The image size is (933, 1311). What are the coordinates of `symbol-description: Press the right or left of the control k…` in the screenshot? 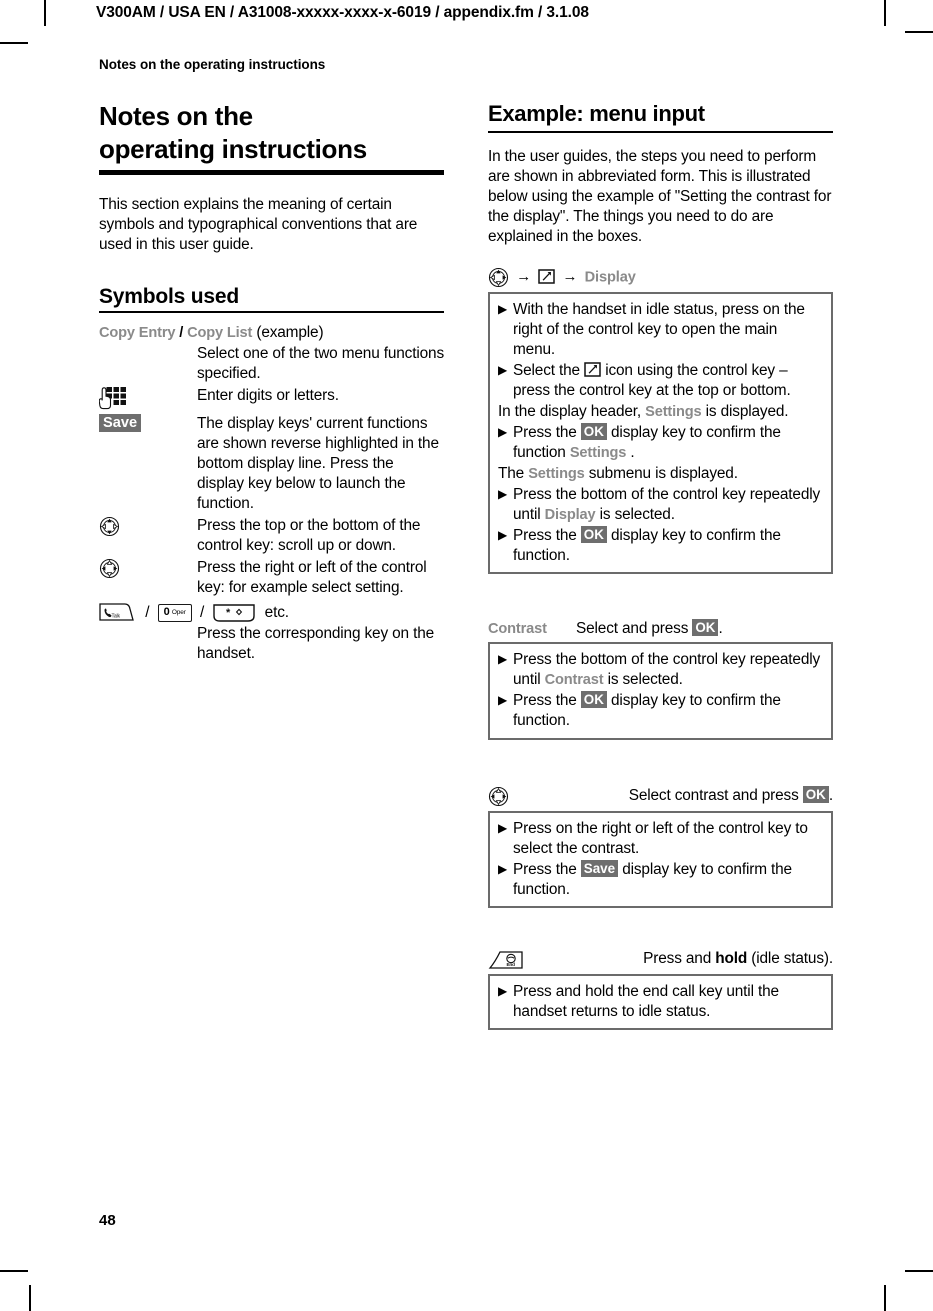 It's located at (312, 577).